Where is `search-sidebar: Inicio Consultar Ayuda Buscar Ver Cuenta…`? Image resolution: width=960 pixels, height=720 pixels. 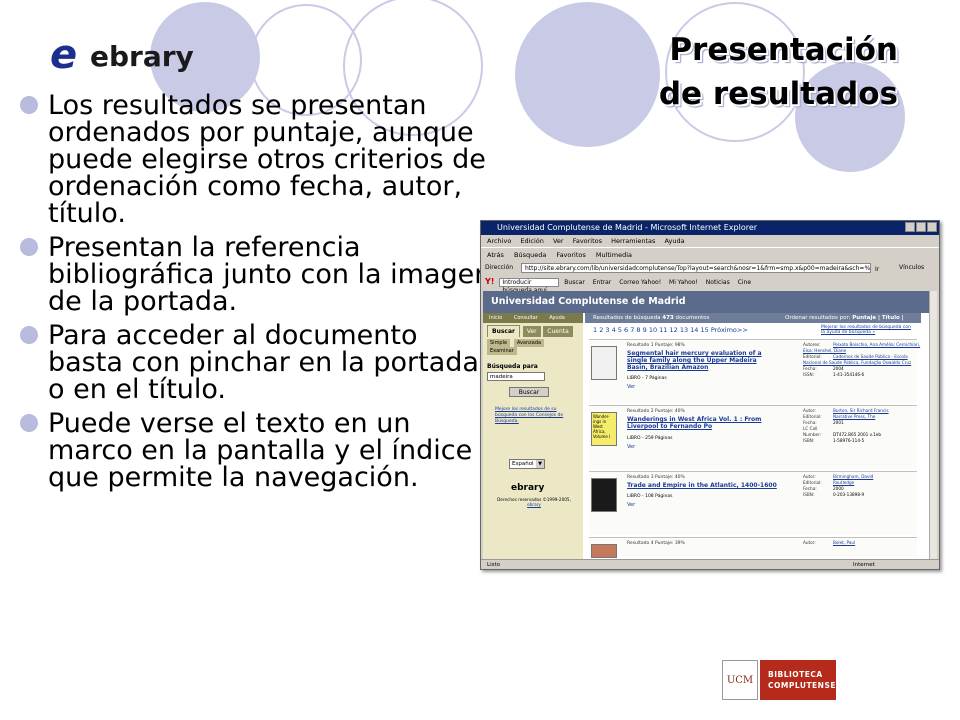 search-sidebar: Inicio Consultar Ayuda Buscar Ver Cuenta… is located at coordinates (533, 437).